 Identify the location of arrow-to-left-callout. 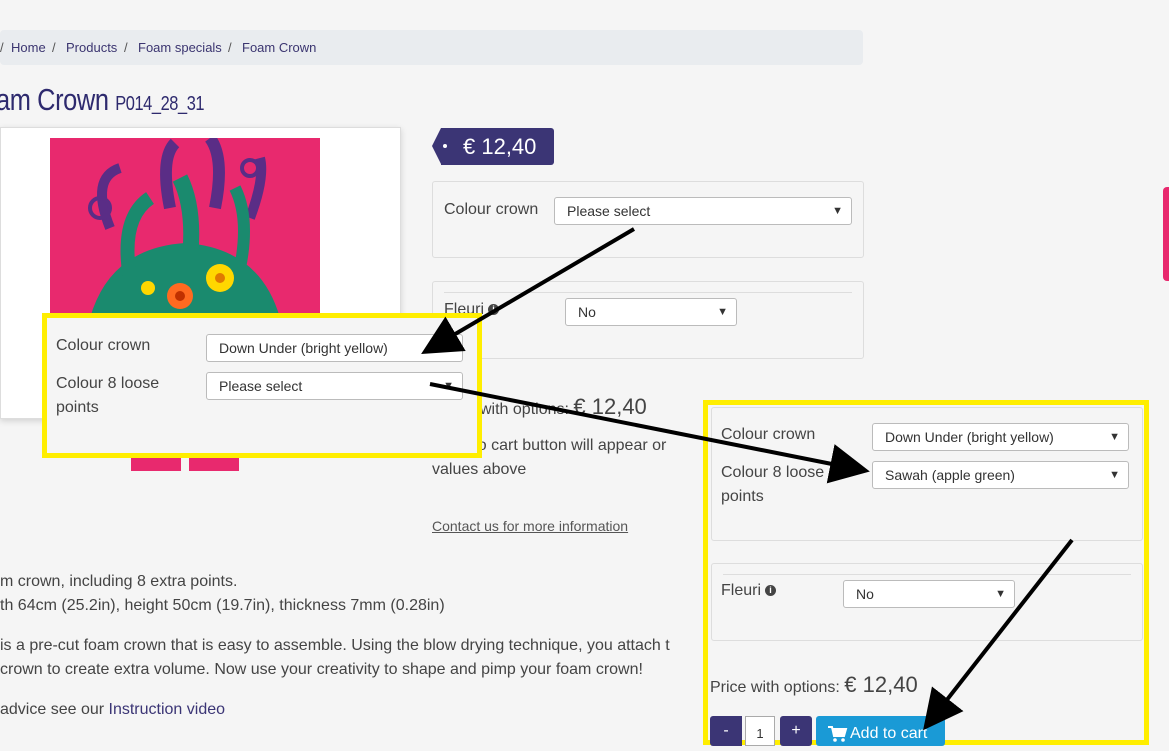
(528, 291).